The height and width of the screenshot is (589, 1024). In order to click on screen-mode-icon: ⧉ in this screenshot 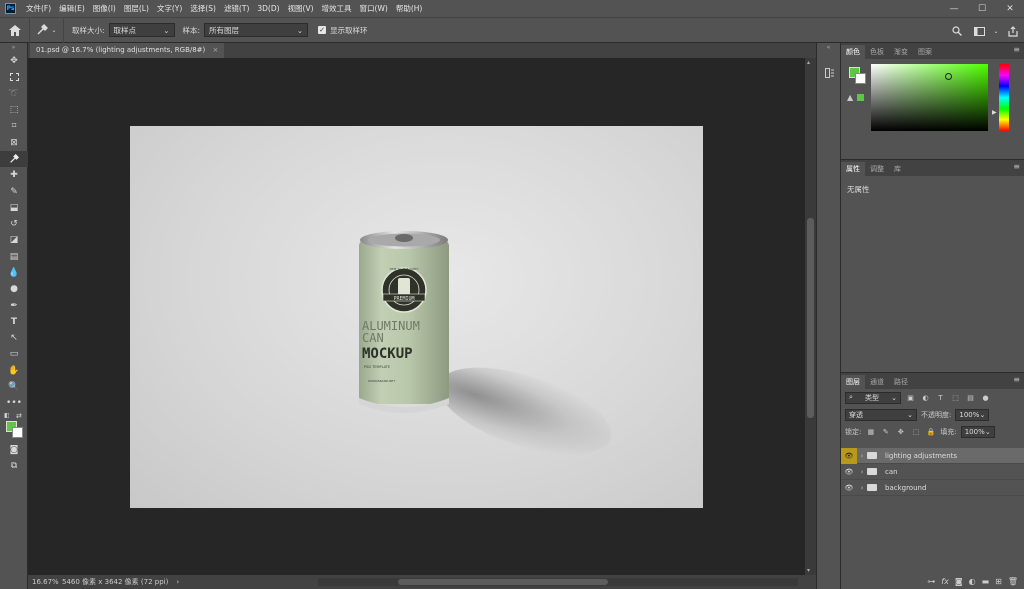, I will do `click(14, 466)`.